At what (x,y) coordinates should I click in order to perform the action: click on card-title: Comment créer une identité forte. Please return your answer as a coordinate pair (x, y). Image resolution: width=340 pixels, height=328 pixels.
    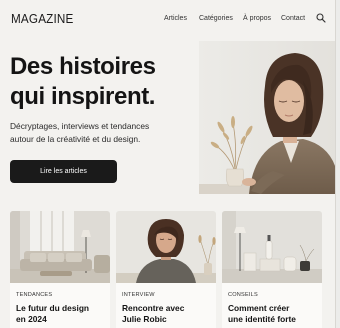
    Looking at the image, I should click on (274, 314).